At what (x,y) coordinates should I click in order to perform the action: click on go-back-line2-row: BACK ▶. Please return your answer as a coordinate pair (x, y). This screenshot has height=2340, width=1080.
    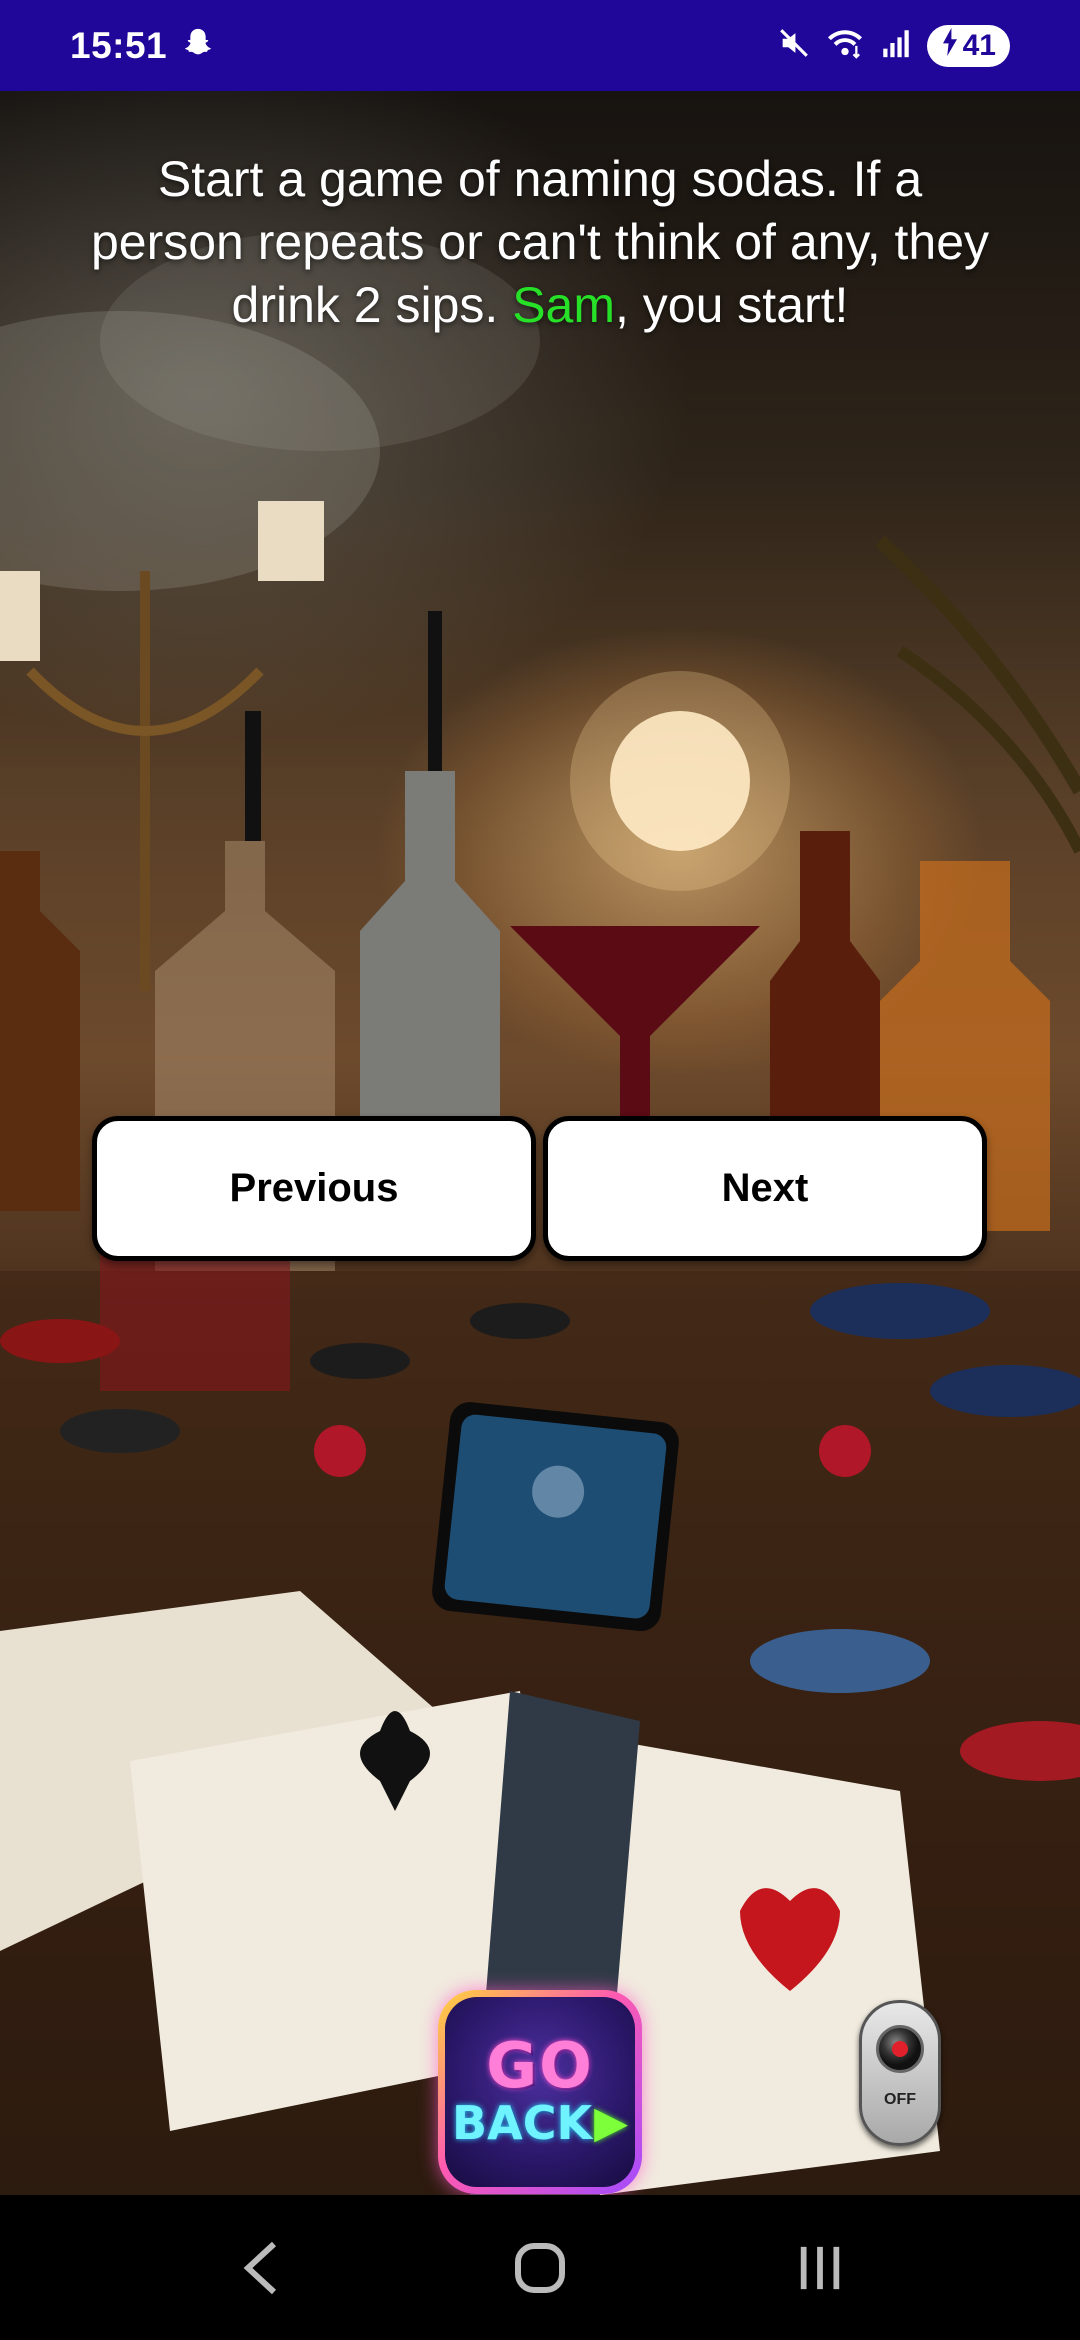
    Looking at the image, I should click on (540, 2123).